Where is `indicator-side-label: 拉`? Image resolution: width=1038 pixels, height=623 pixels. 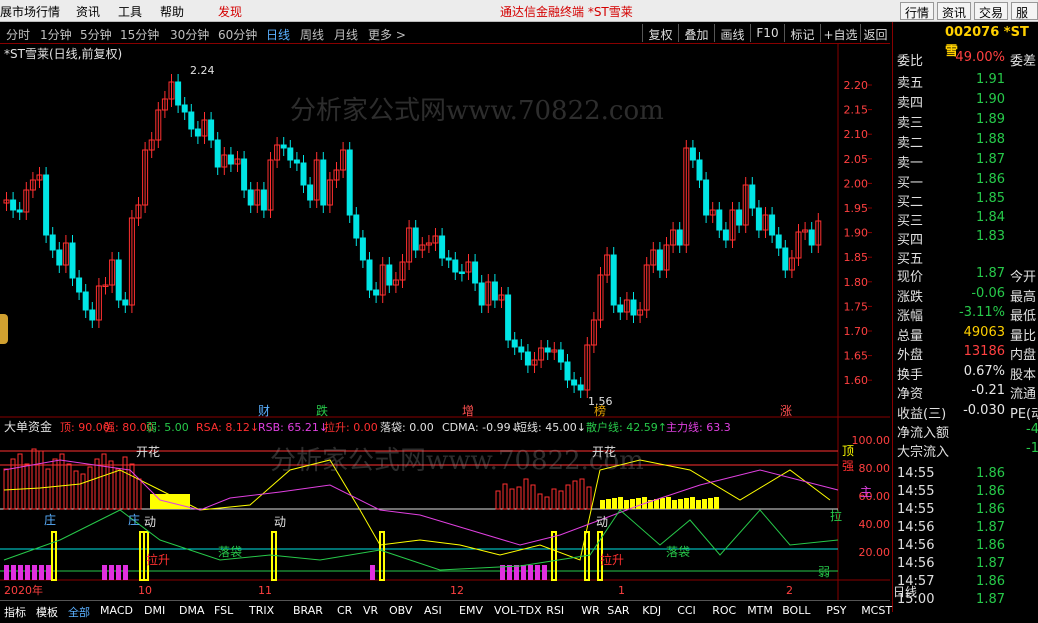 indicator-side-label: 拉 is located at coordinates (836, 515).